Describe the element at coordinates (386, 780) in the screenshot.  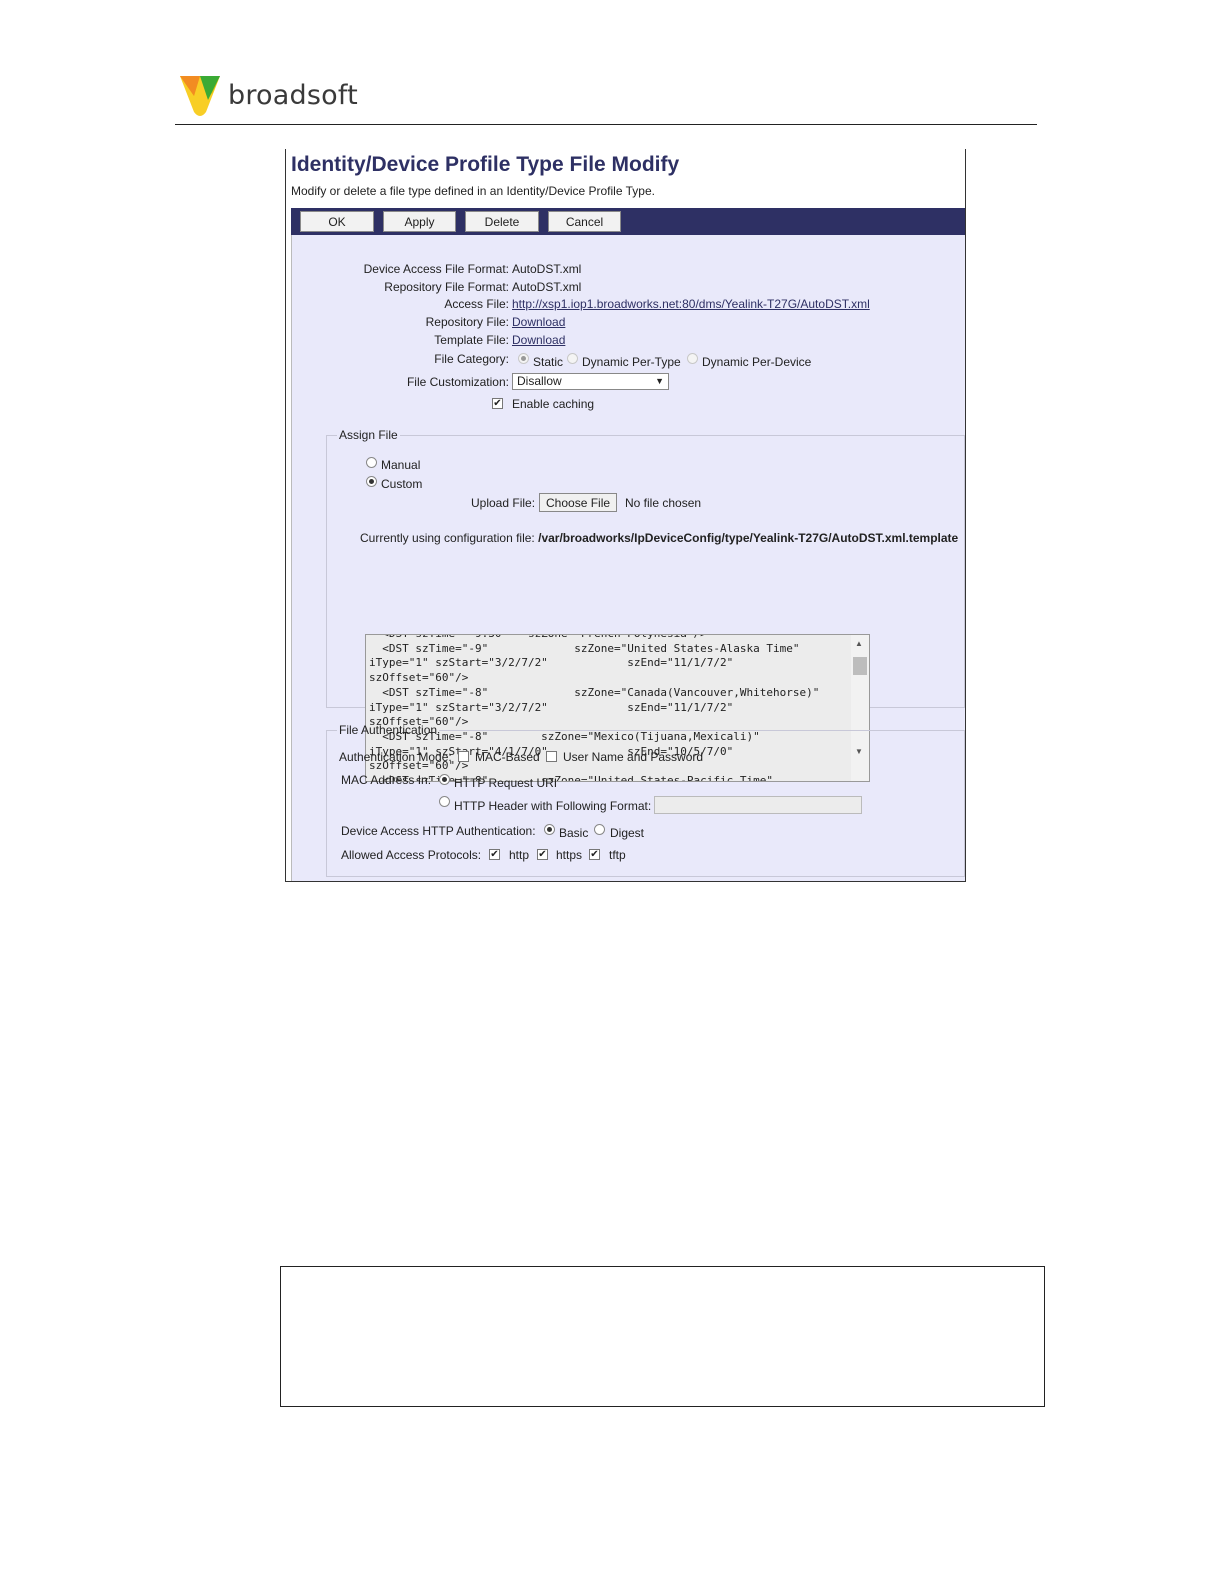
I see `mac-address-in-label: MAC Address In:` at that location.